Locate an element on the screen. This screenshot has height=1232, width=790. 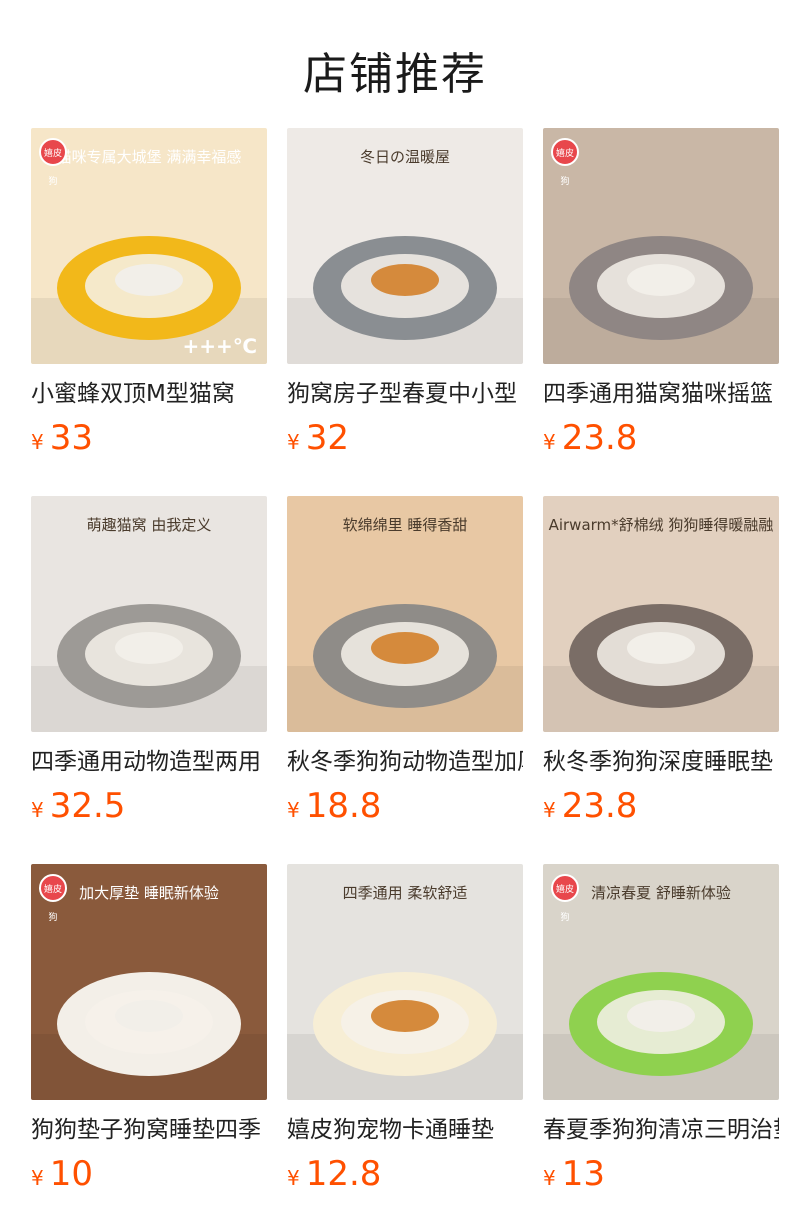
product-card-1: 猫咪专属大城堡 满满幸福感 嬉皮狗 +++℃ 小蜜蜂双顶M型猫窝 ¥33 is located at coordinates (149, 312).